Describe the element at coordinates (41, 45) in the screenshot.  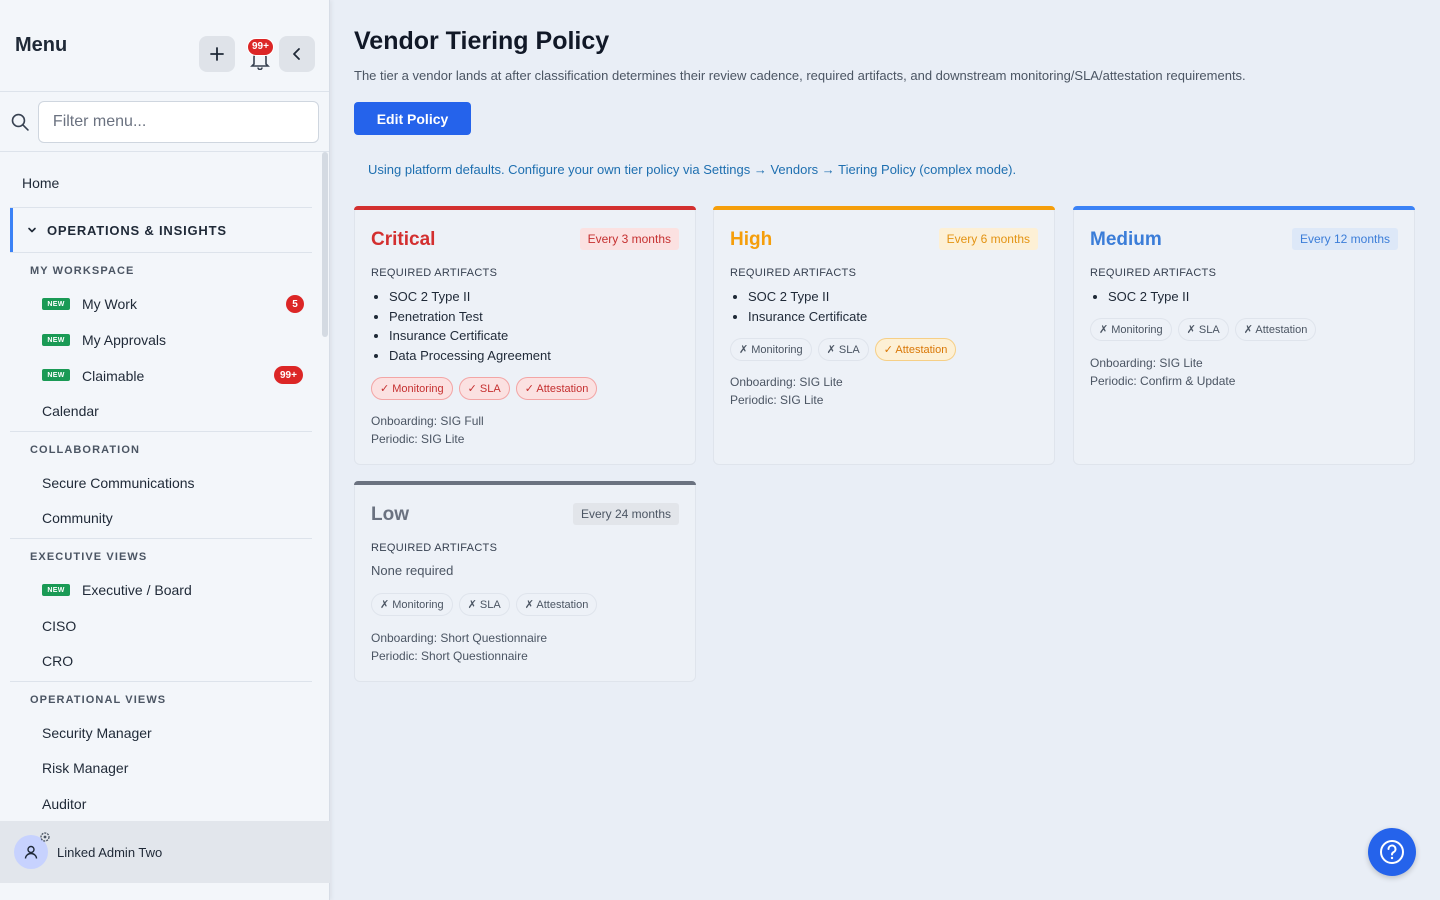
I see `sidebar-title: Menu` at that location.